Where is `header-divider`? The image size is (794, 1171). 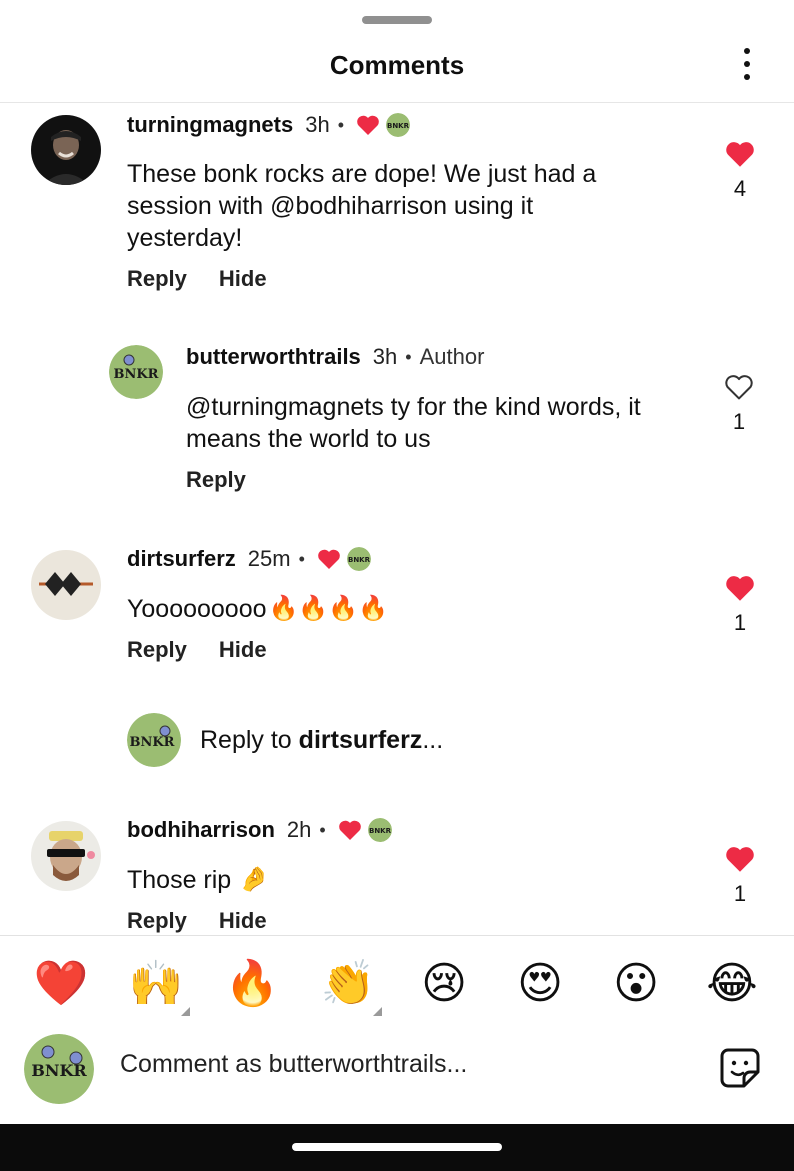 header-divider is located at coordinates (397, 102).